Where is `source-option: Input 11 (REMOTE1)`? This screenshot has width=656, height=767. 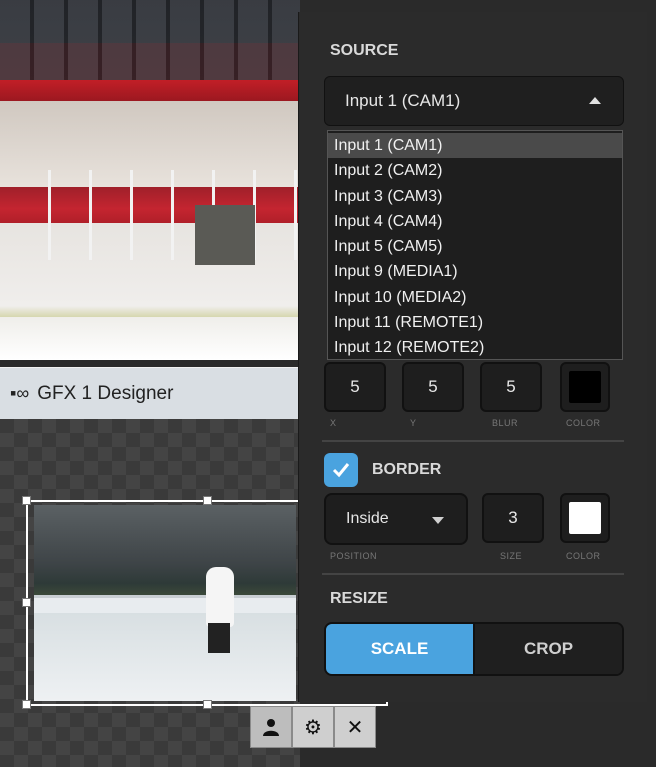
source-option: Input 11 (REMOTE1) is located at coordinates (475, 322).